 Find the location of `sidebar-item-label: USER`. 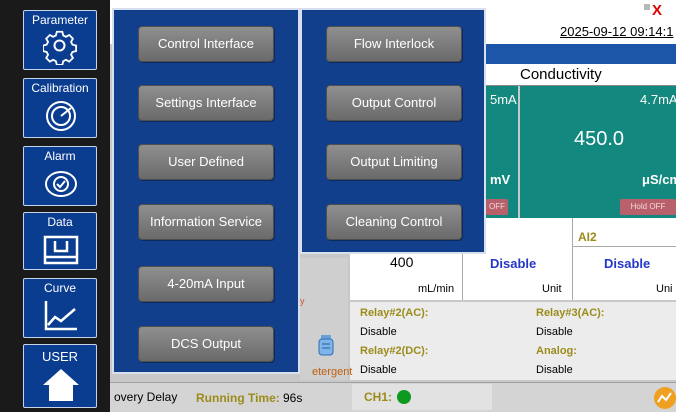

sidebar-item-label: USER is located at coordinates (60, 356).